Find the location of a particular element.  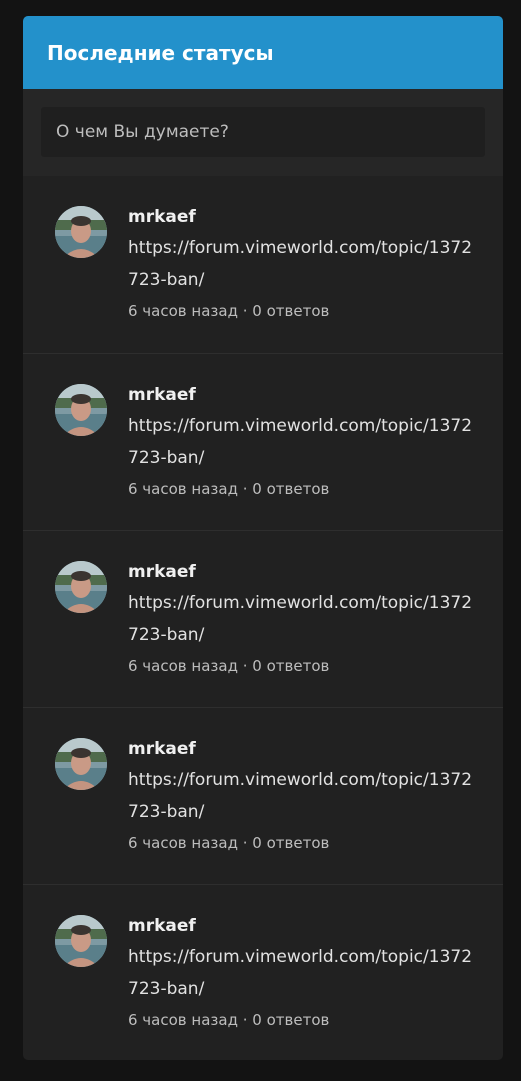

widget-header: Последние статусы is located at coordinates (263, 52).